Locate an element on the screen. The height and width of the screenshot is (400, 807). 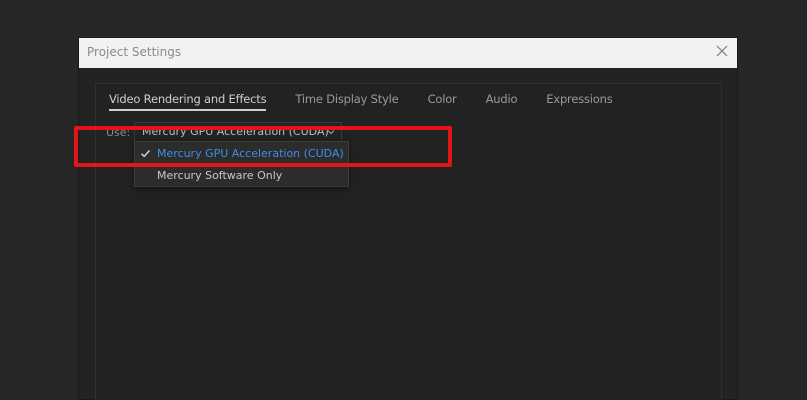
tab-expressions: Expressions is located at coordinates (579, 101).